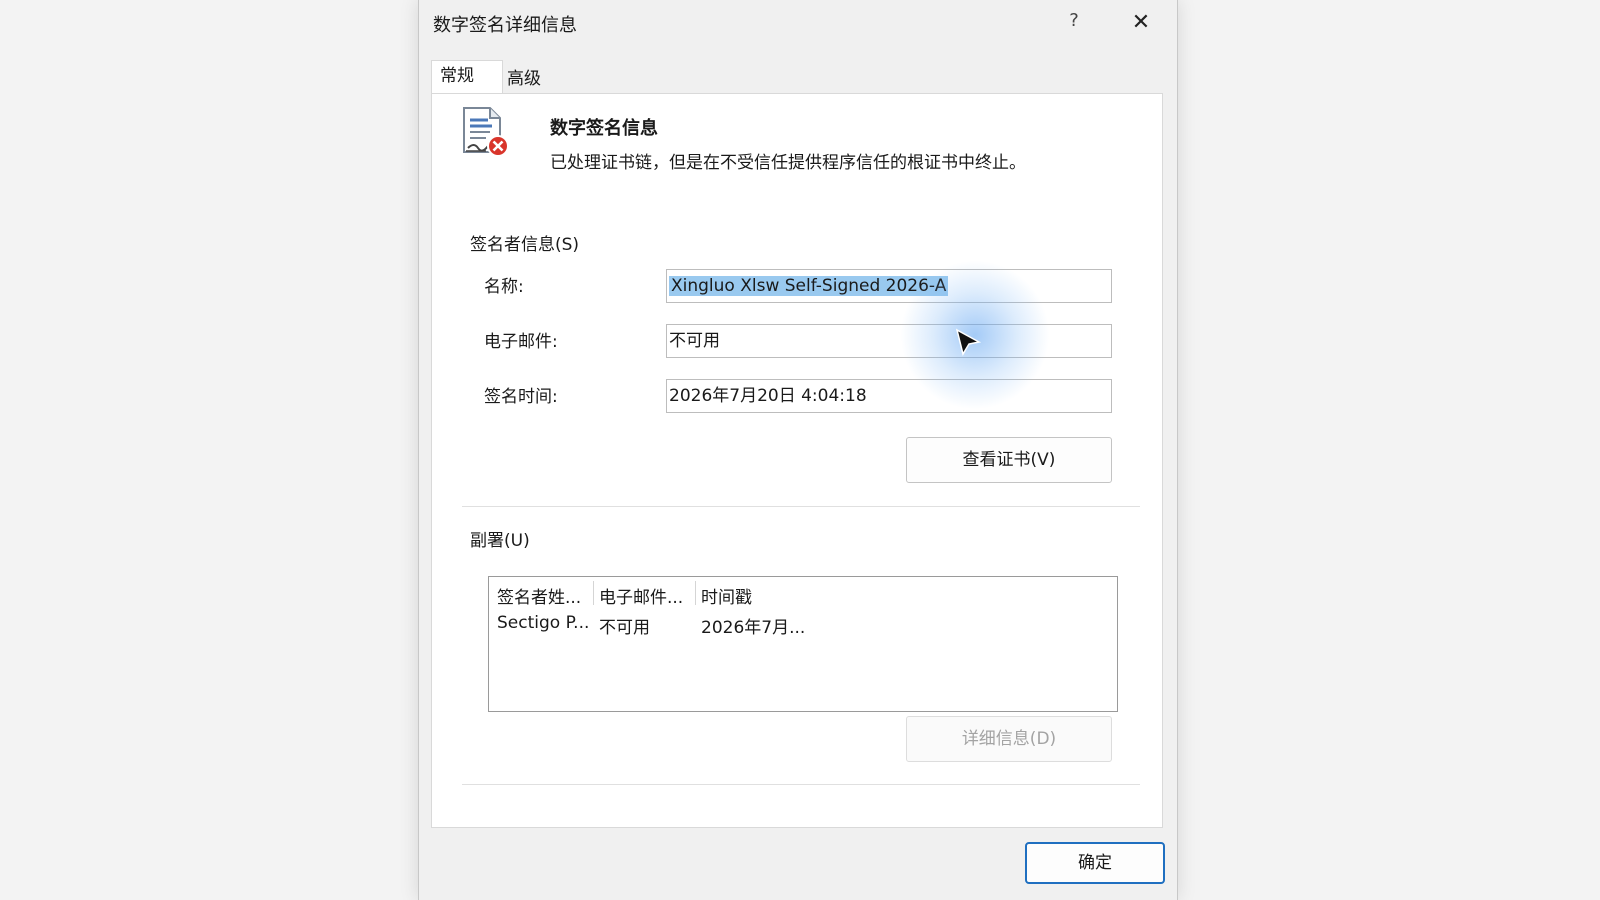 The image size is (1600, 900). I want to click on section-divider, so click(801, 506).